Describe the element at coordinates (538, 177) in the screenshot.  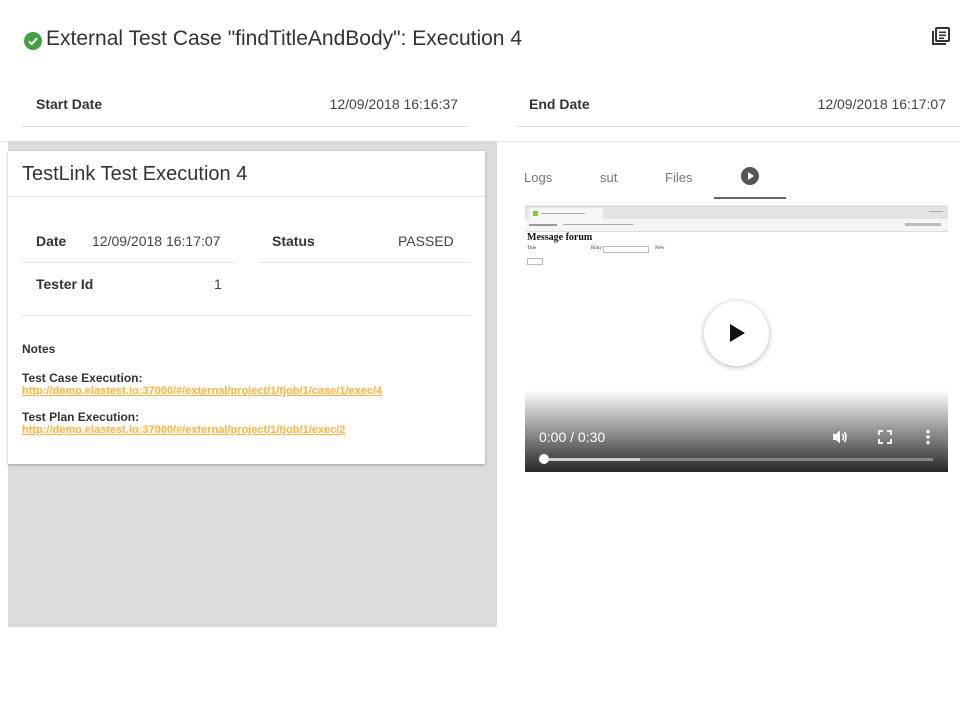
I see `tab-logs: Logs` at that location.